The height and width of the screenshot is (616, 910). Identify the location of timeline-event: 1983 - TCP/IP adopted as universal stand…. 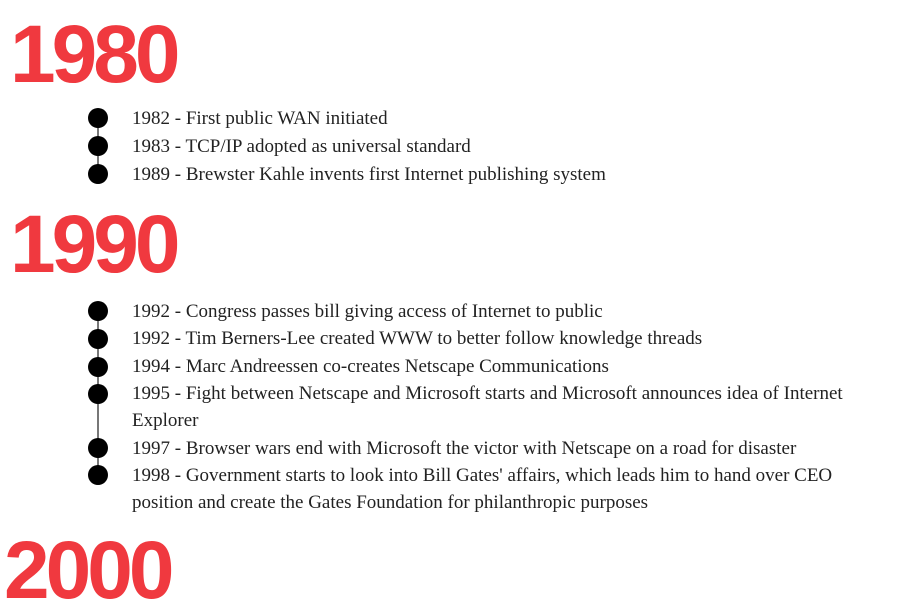
(301, 146).